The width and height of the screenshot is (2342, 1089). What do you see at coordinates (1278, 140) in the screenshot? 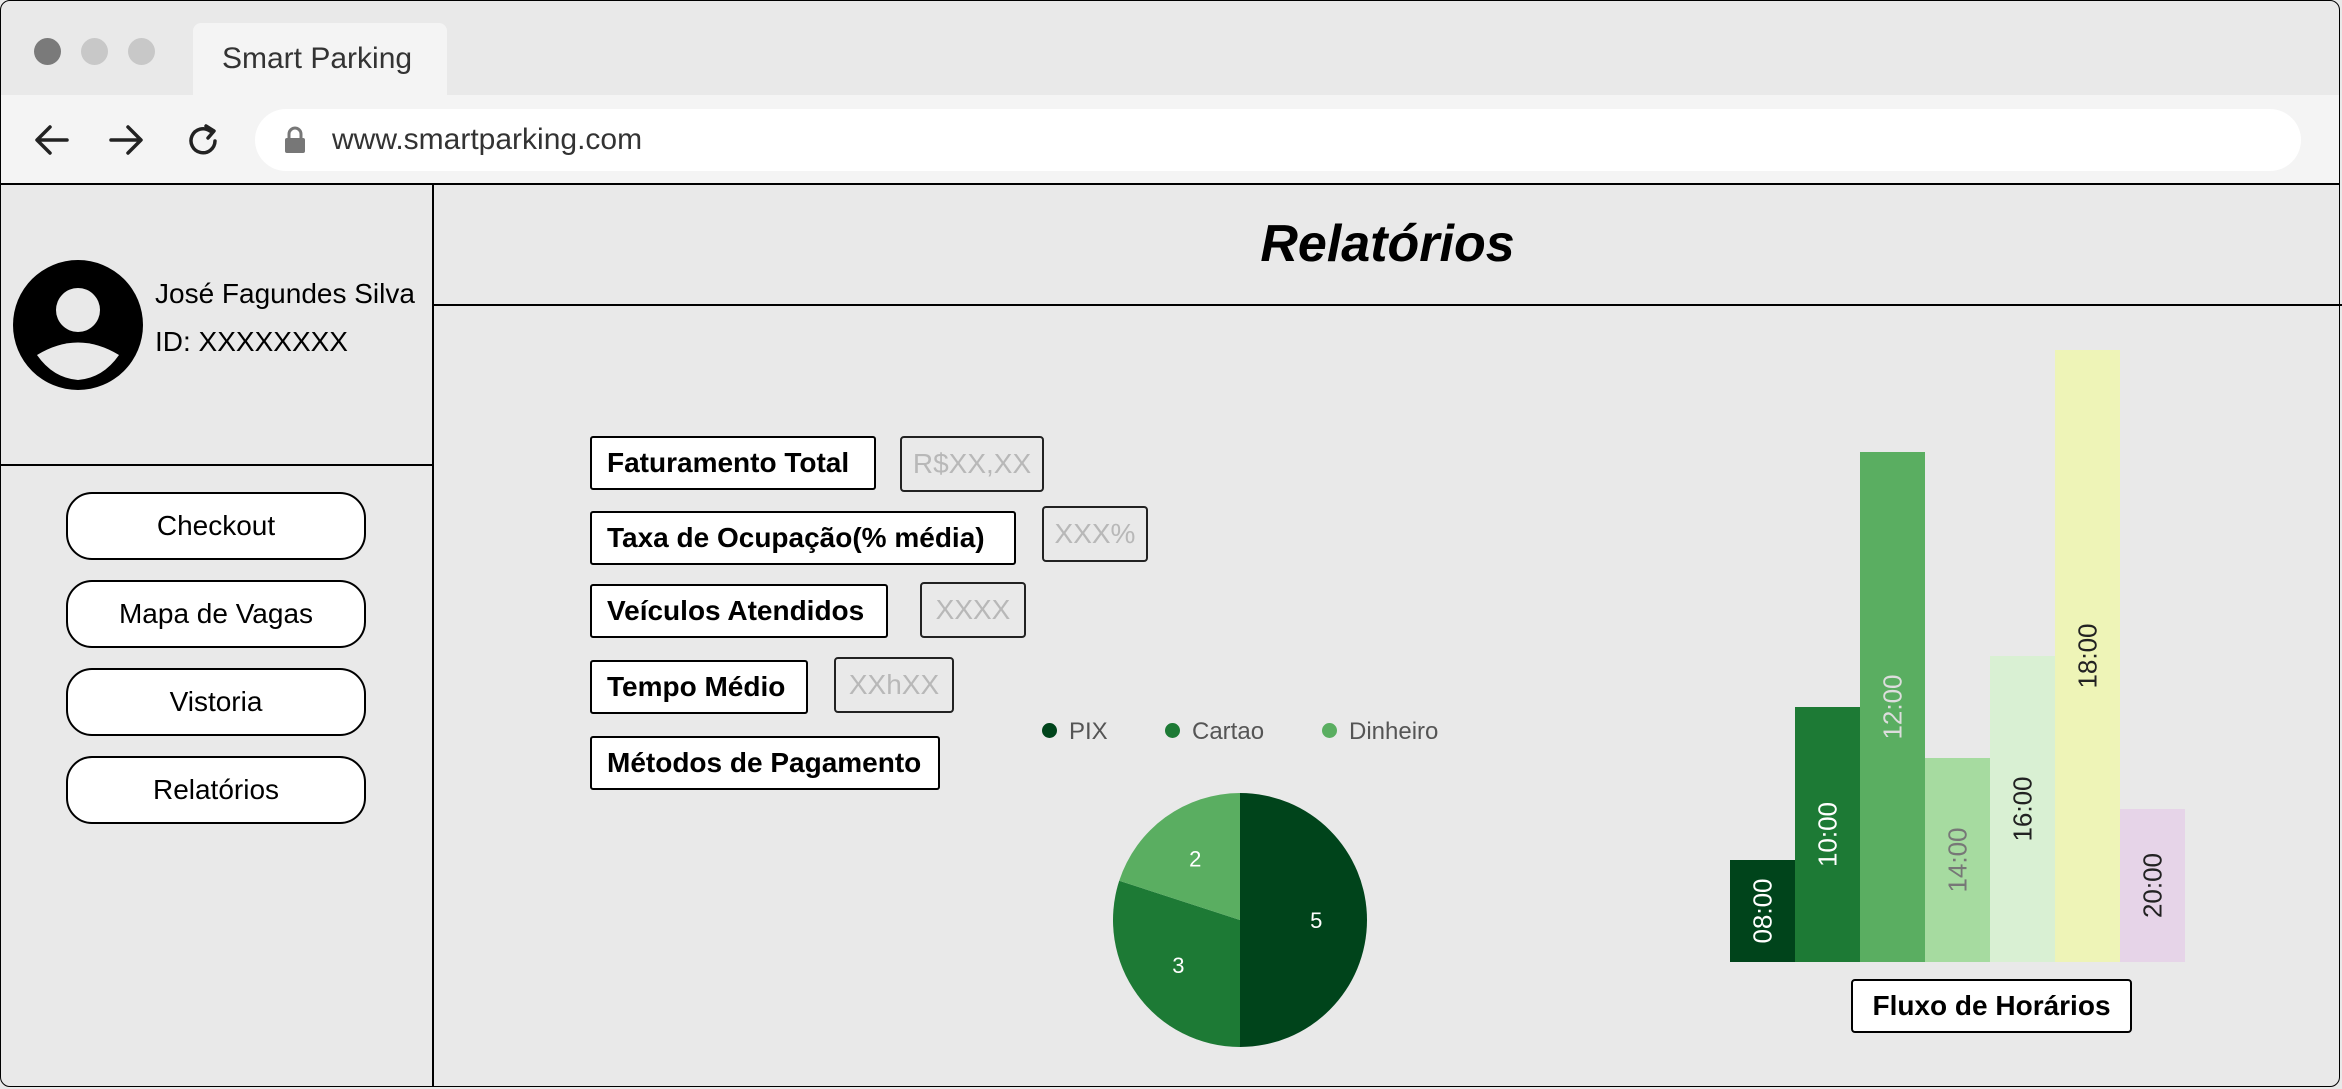
I see `address-bar: www.smartparking.com` at bounding box center [1278, 140].